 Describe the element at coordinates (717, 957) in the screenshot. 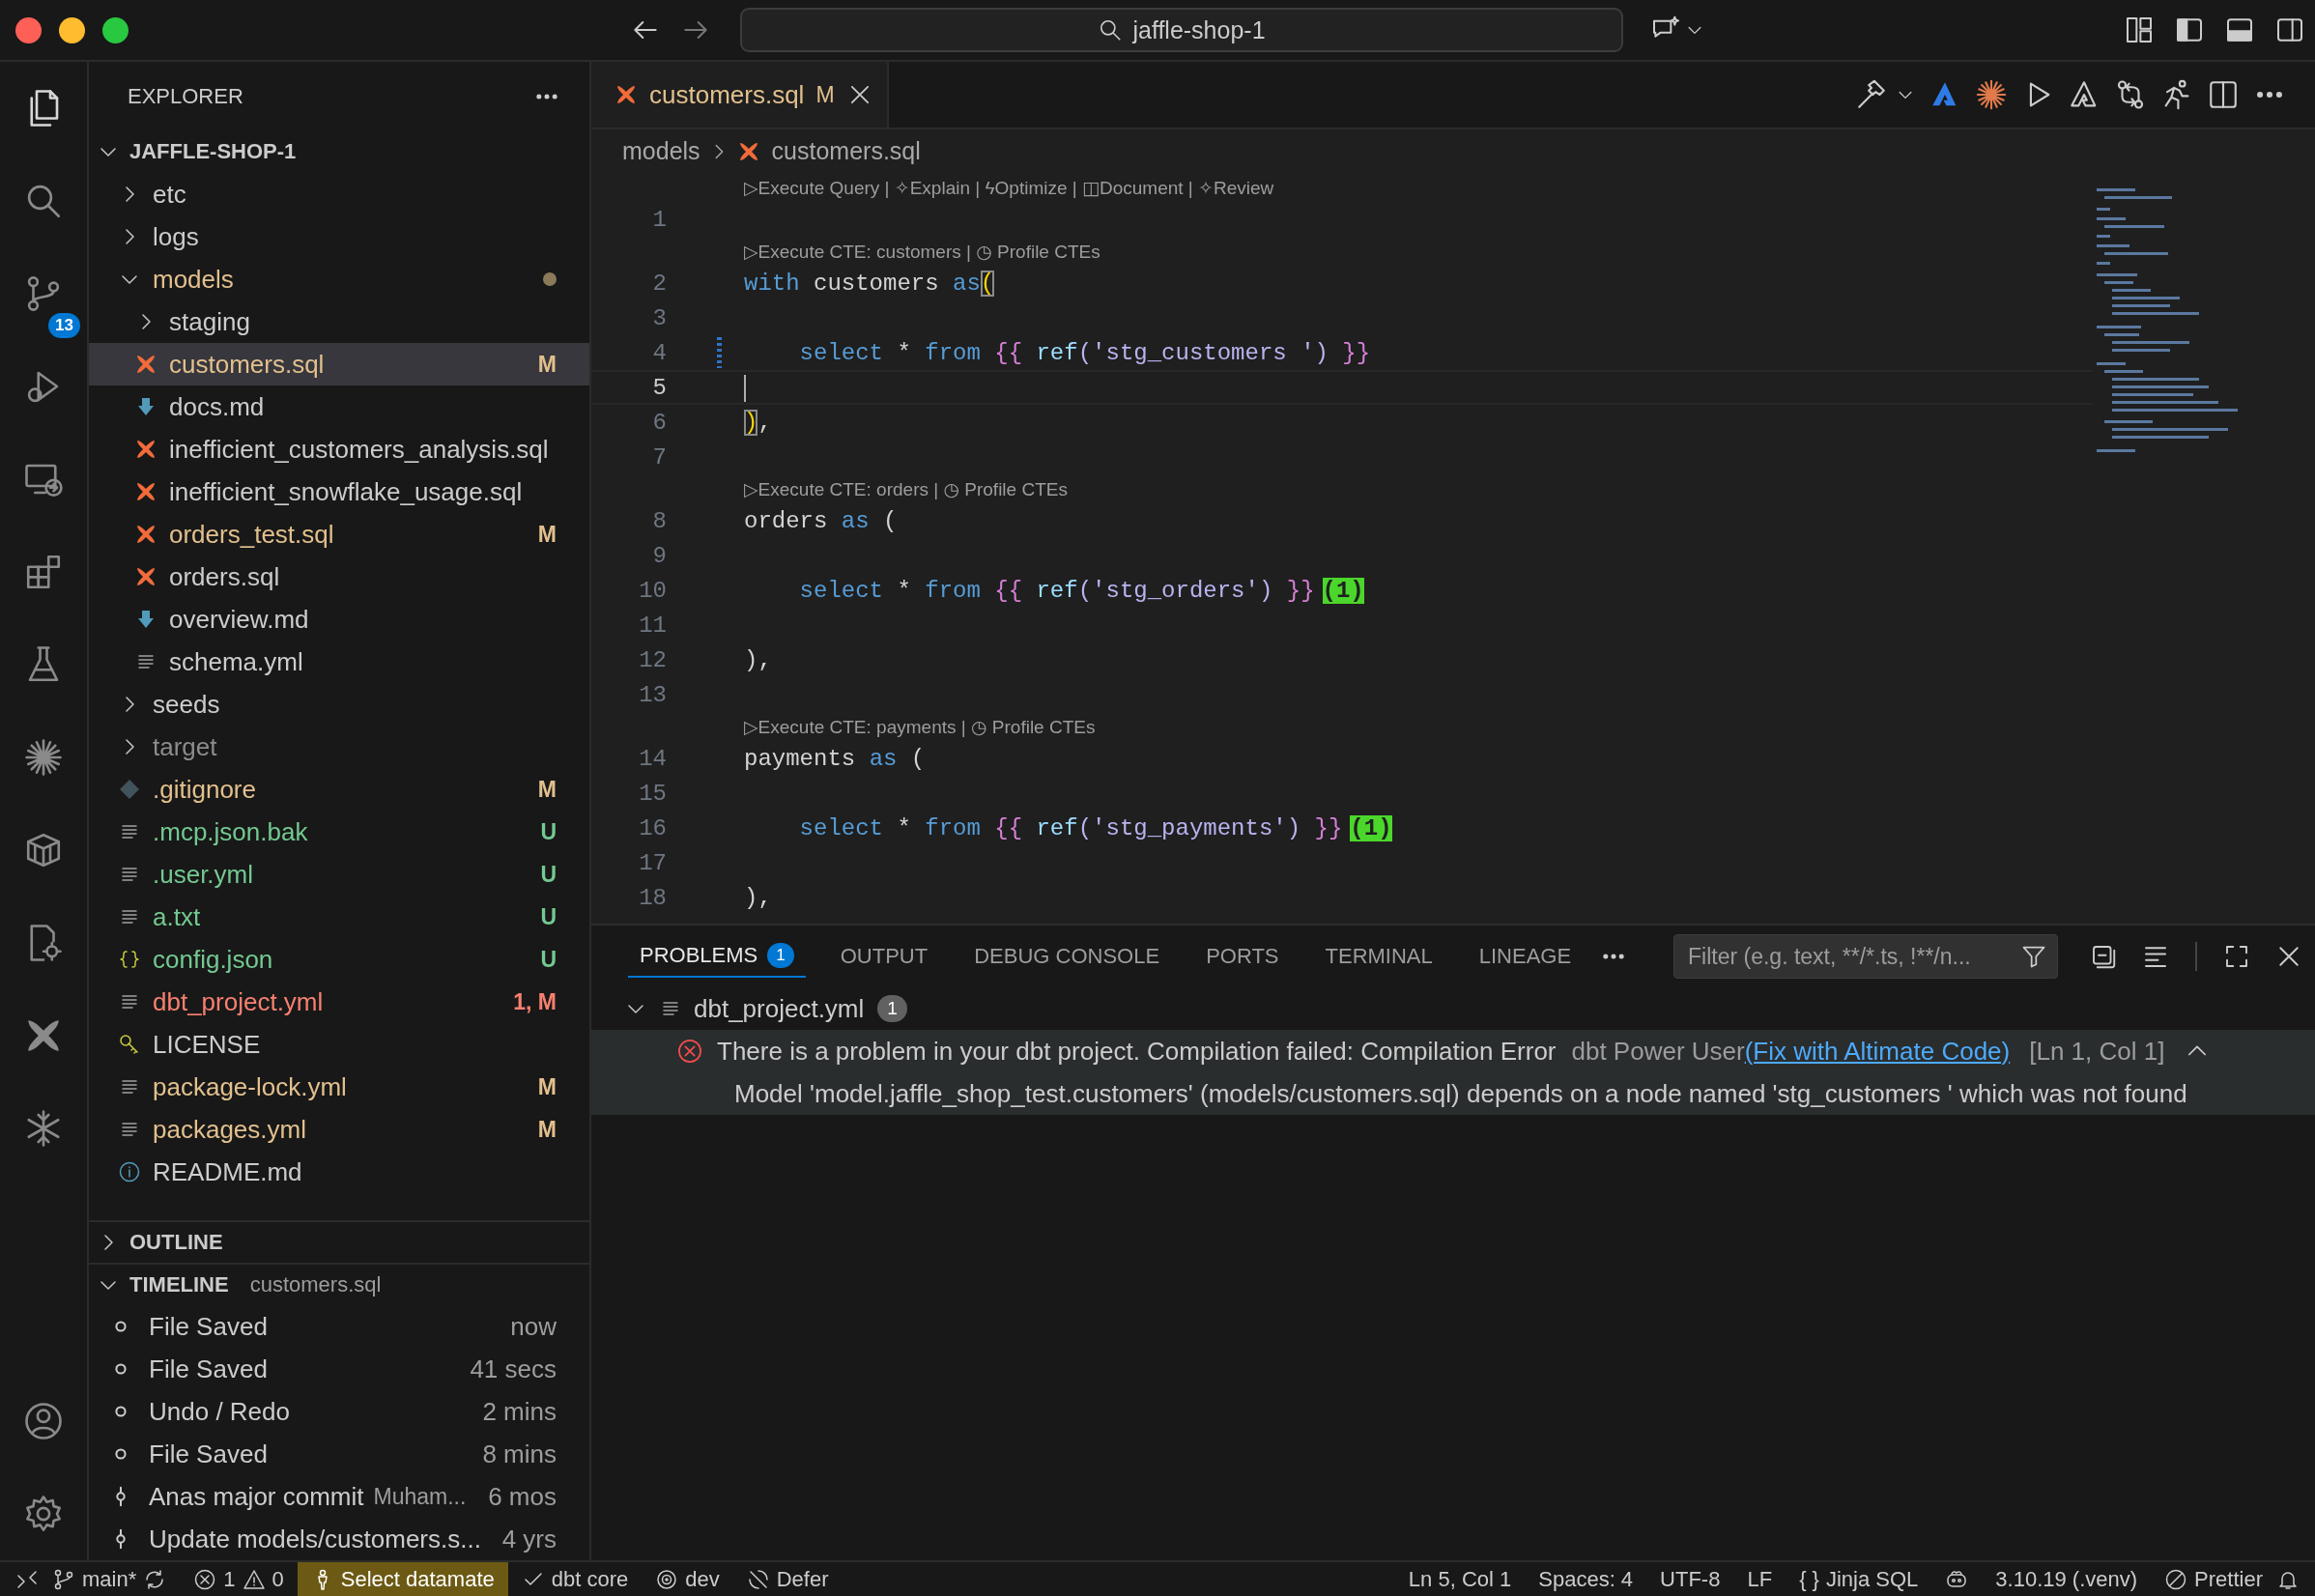

I see `panel-tab: PROBLEMS 1` at that location.